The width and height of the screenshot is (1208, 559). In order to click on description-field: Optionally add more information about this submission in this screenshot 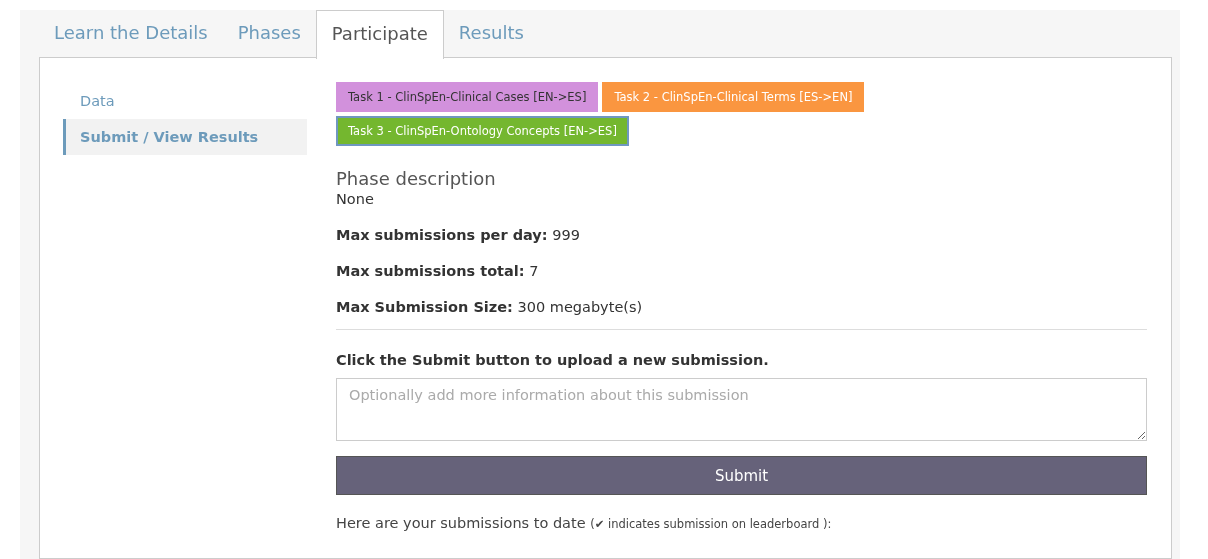, I will do `click(741, 409)`.